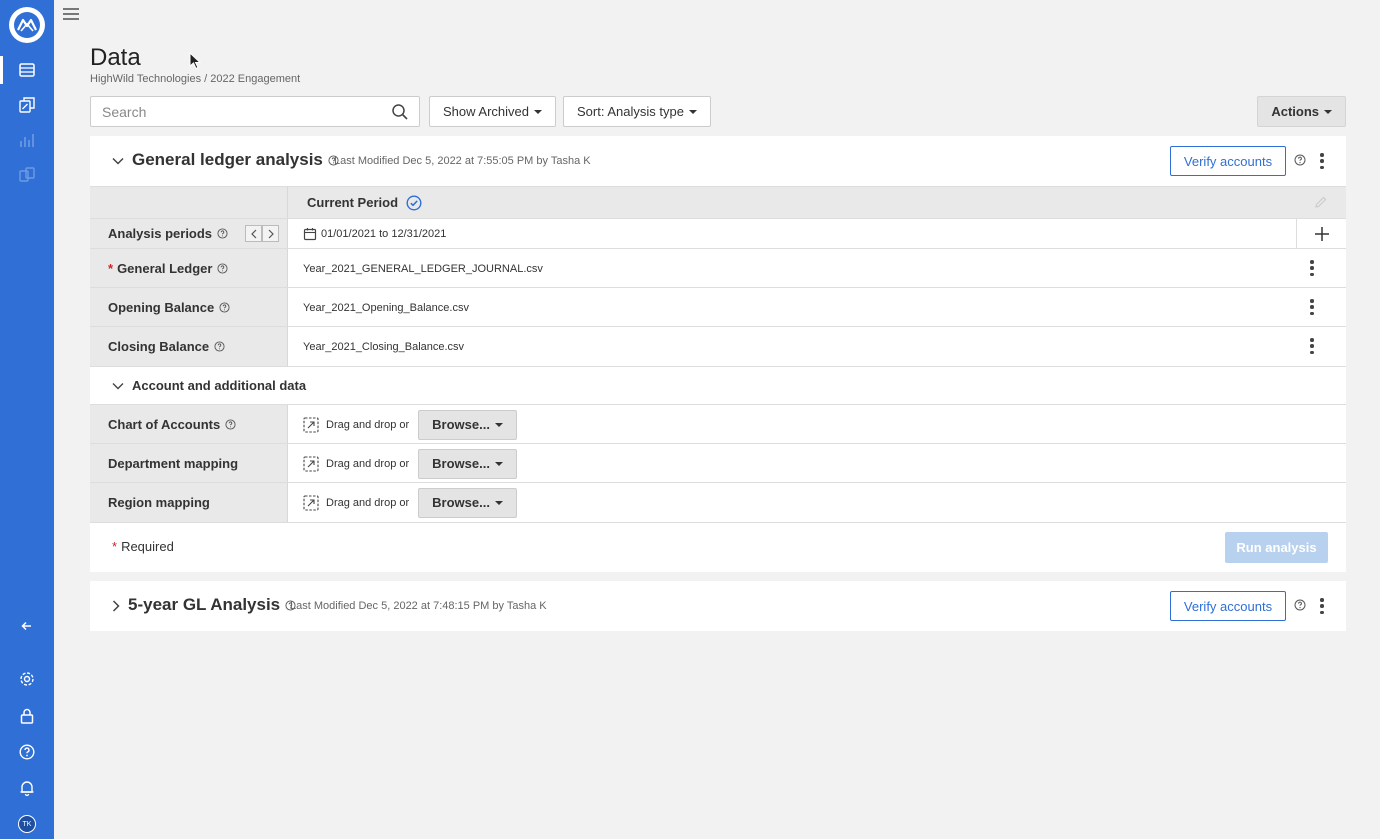 The image size is (1380, 839). What do you see at coordinates (164, 424) in the screenshot?
I see `upload-label-text: Chart of Accounts` at bounding box center [164, 424].